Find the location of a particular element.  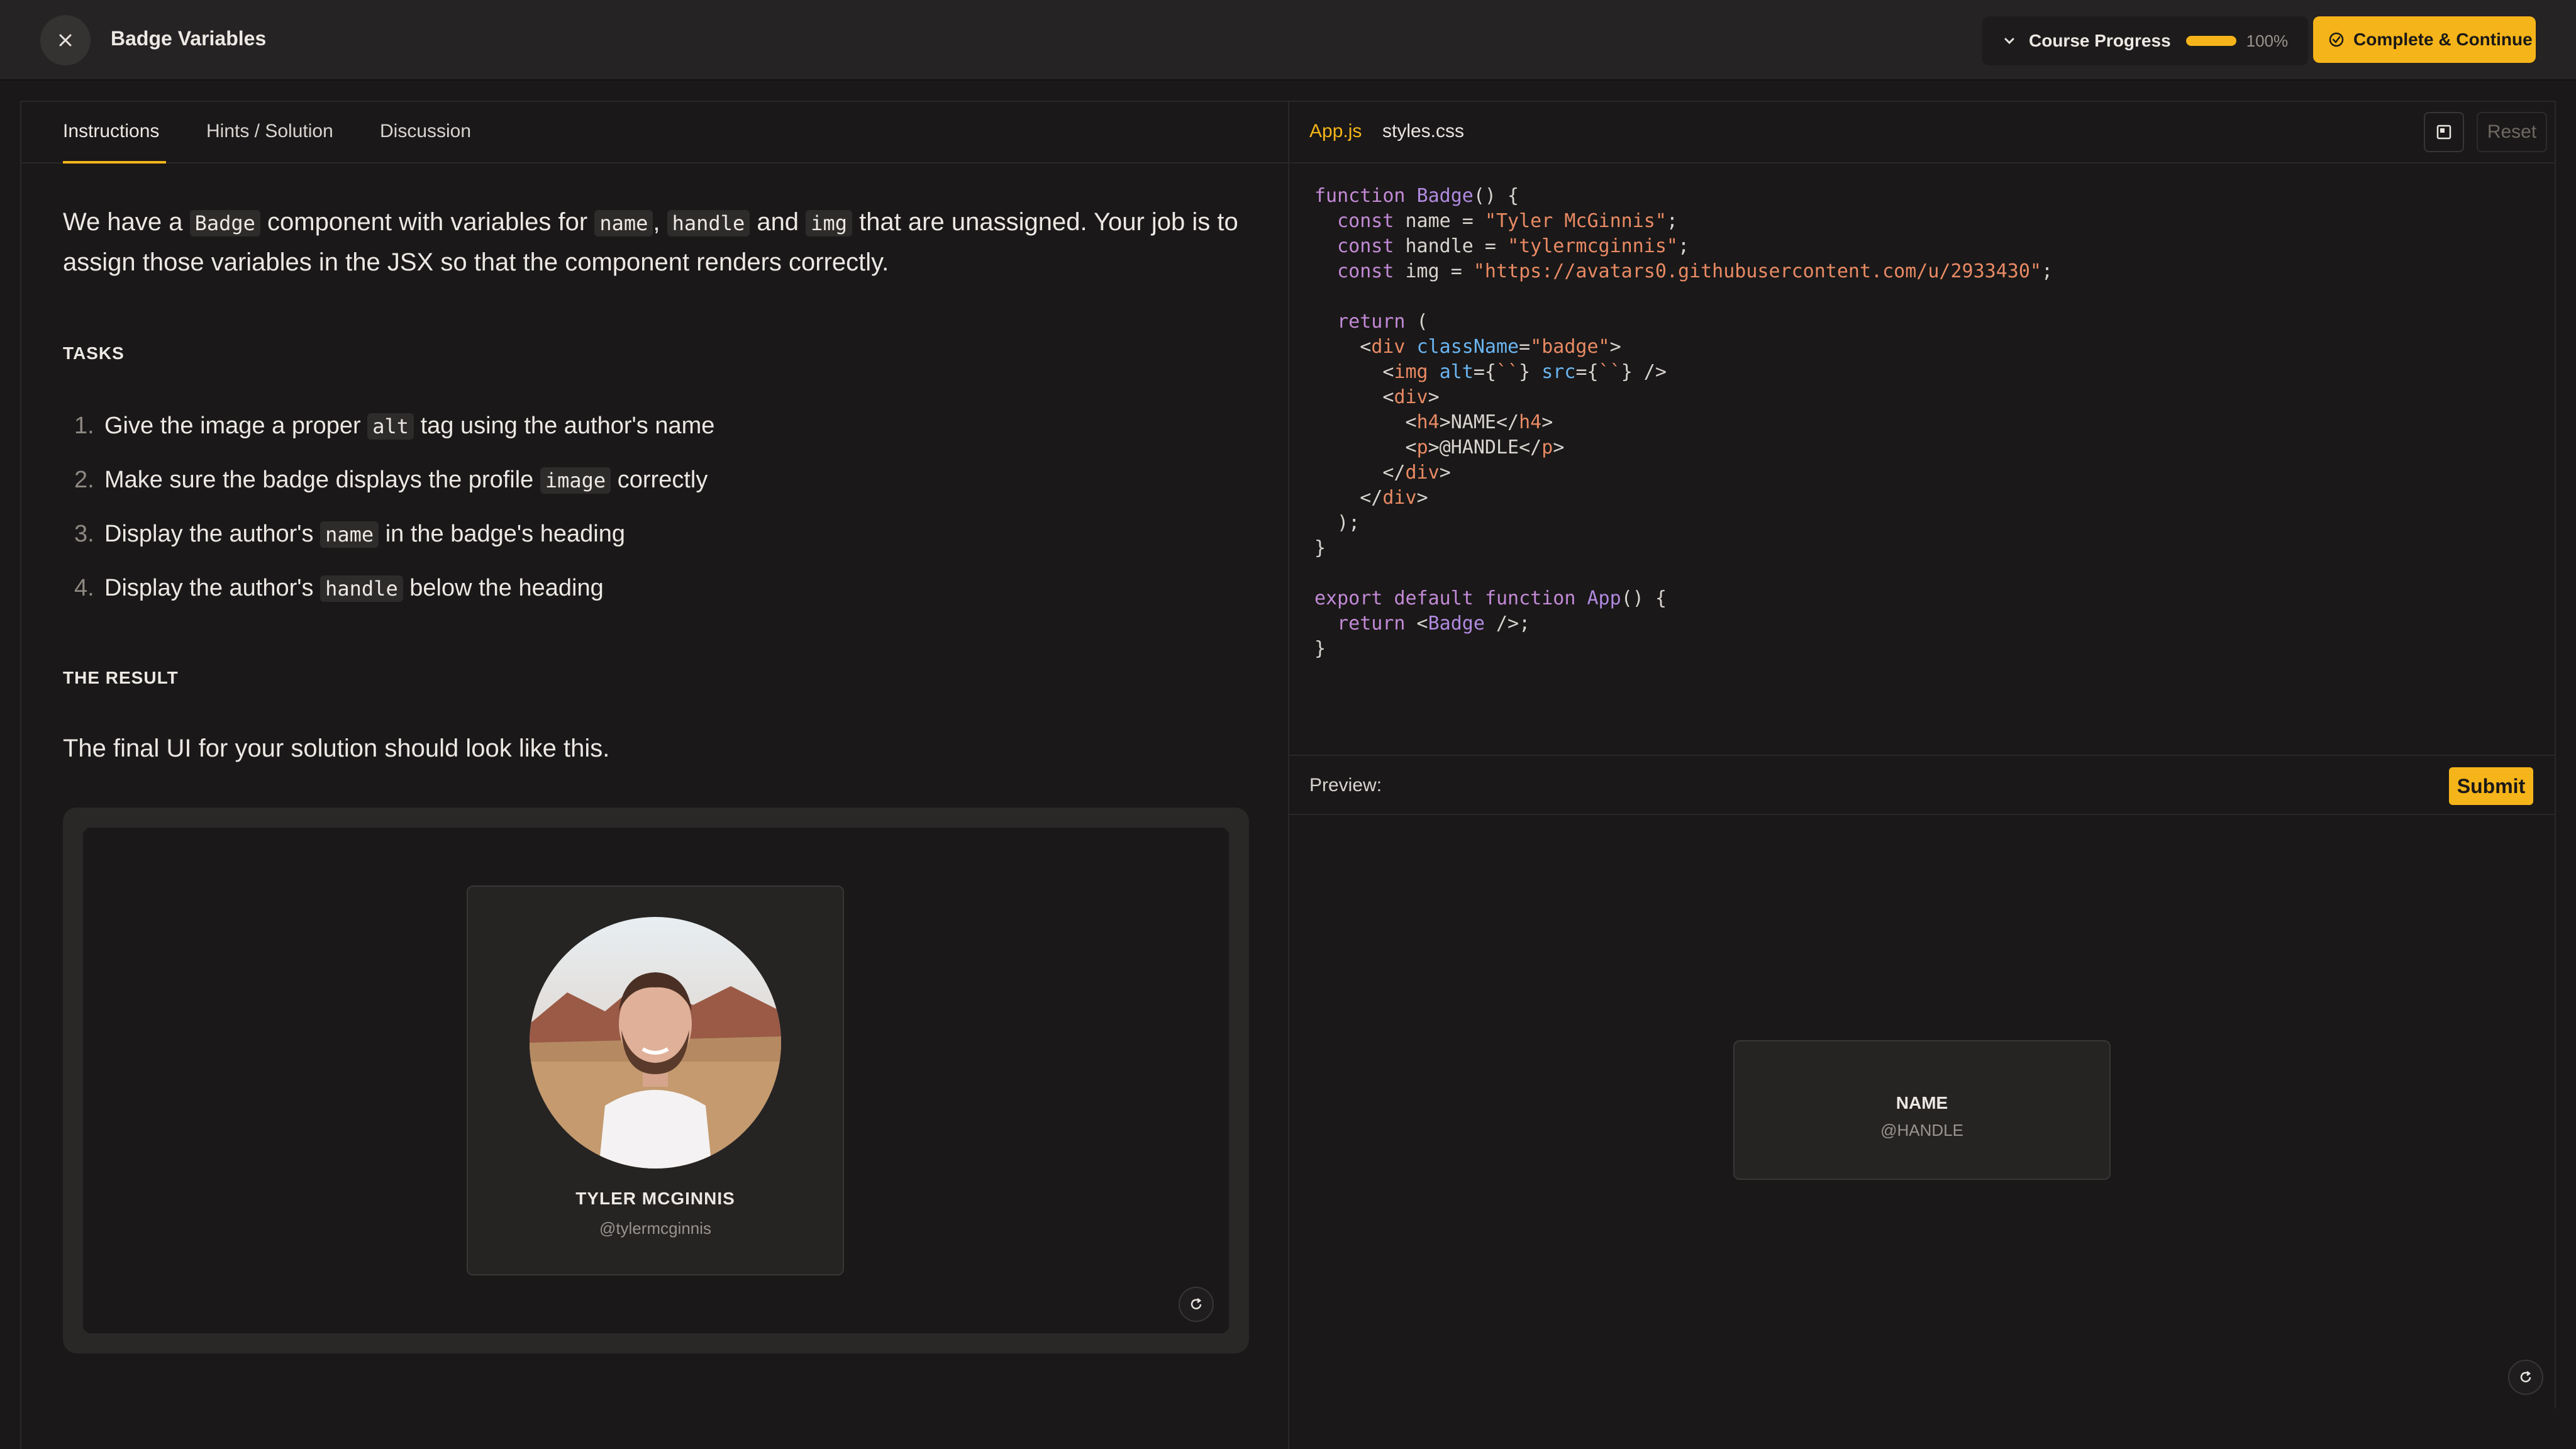

close-button is located at coordinates (65, 40).